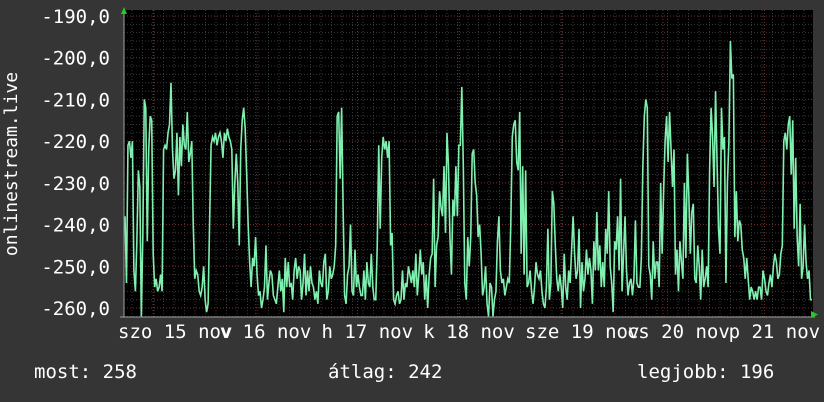 The height and width of the screenshot is (402, 824). I want to click on y-tick-label: -220,0, so click(75, 142).